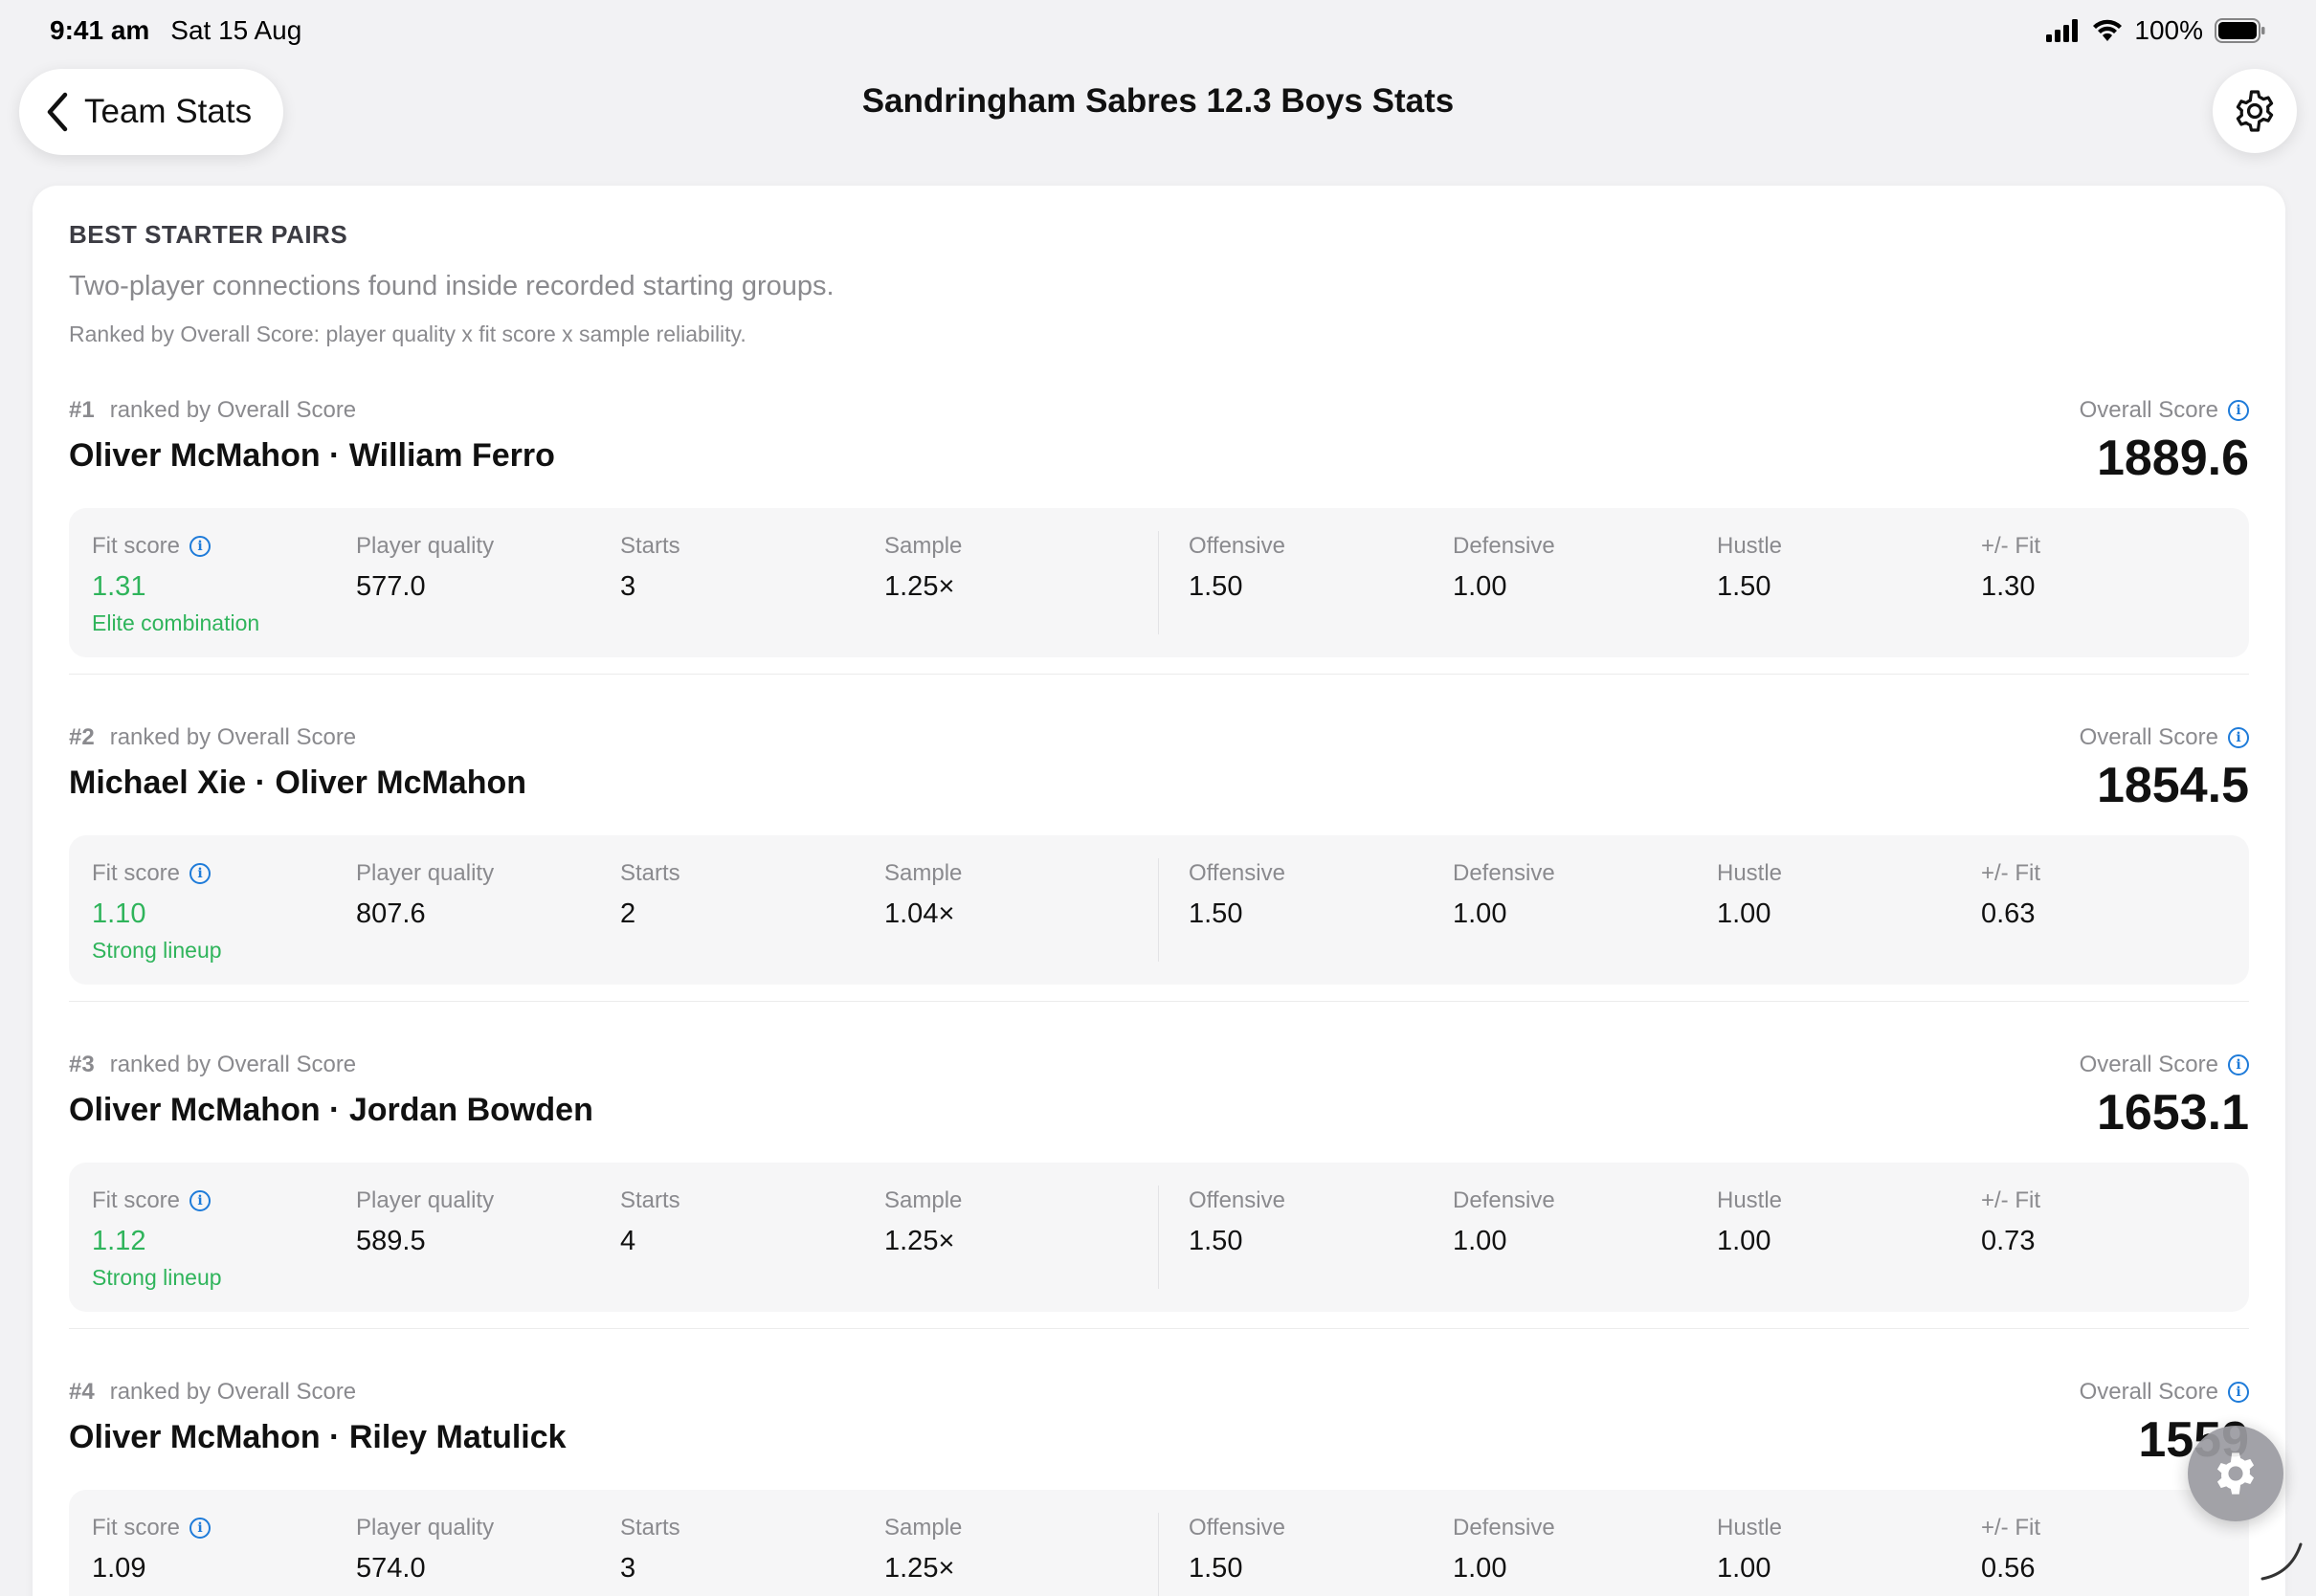  I want to click on status-bar: 9:41 am Sat 15 Aug 100%, so click(1158, 31).